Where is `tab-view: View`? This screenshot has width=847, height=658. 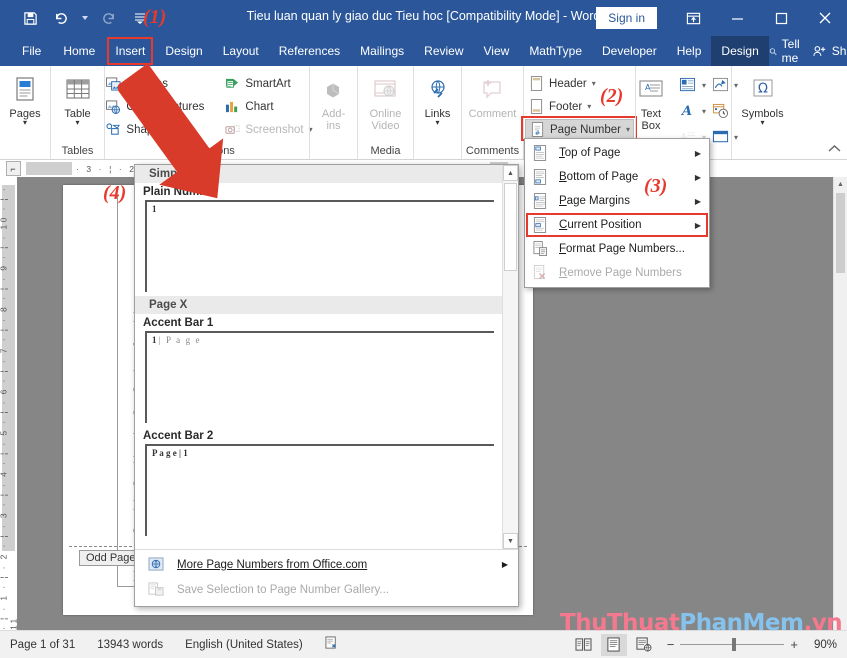 tab-view: View is located at coordinates (497, 51).